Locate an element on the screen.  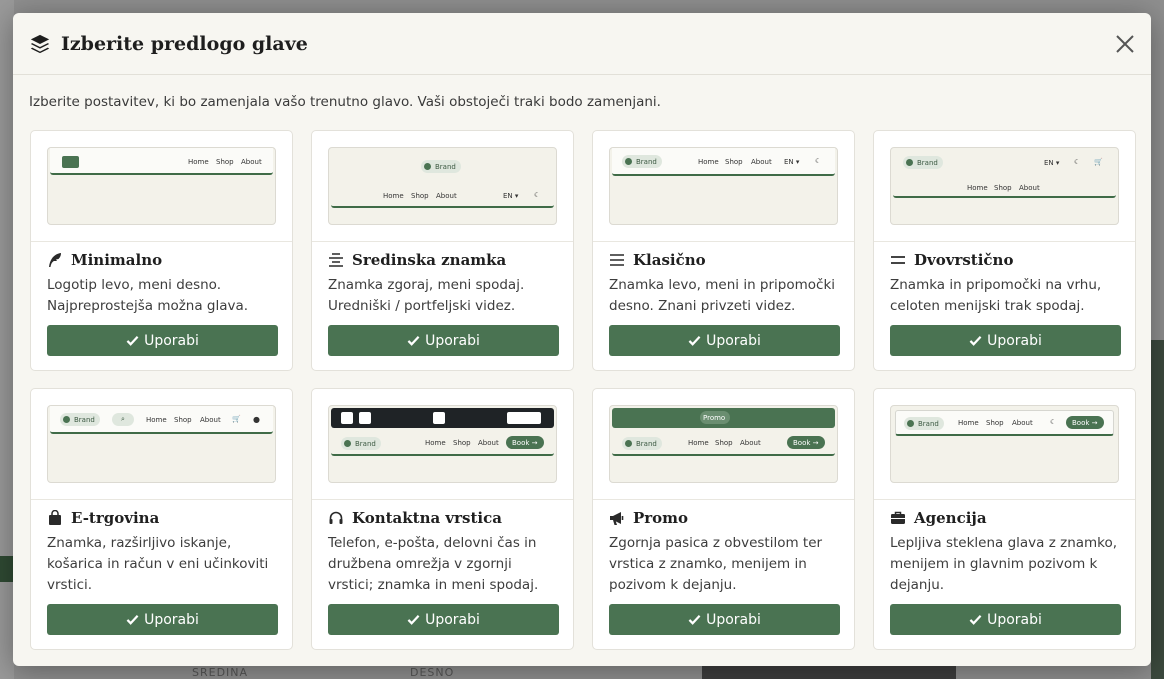
apply-button-contact-bar: Uporabi is located at coordinates (443, 619).